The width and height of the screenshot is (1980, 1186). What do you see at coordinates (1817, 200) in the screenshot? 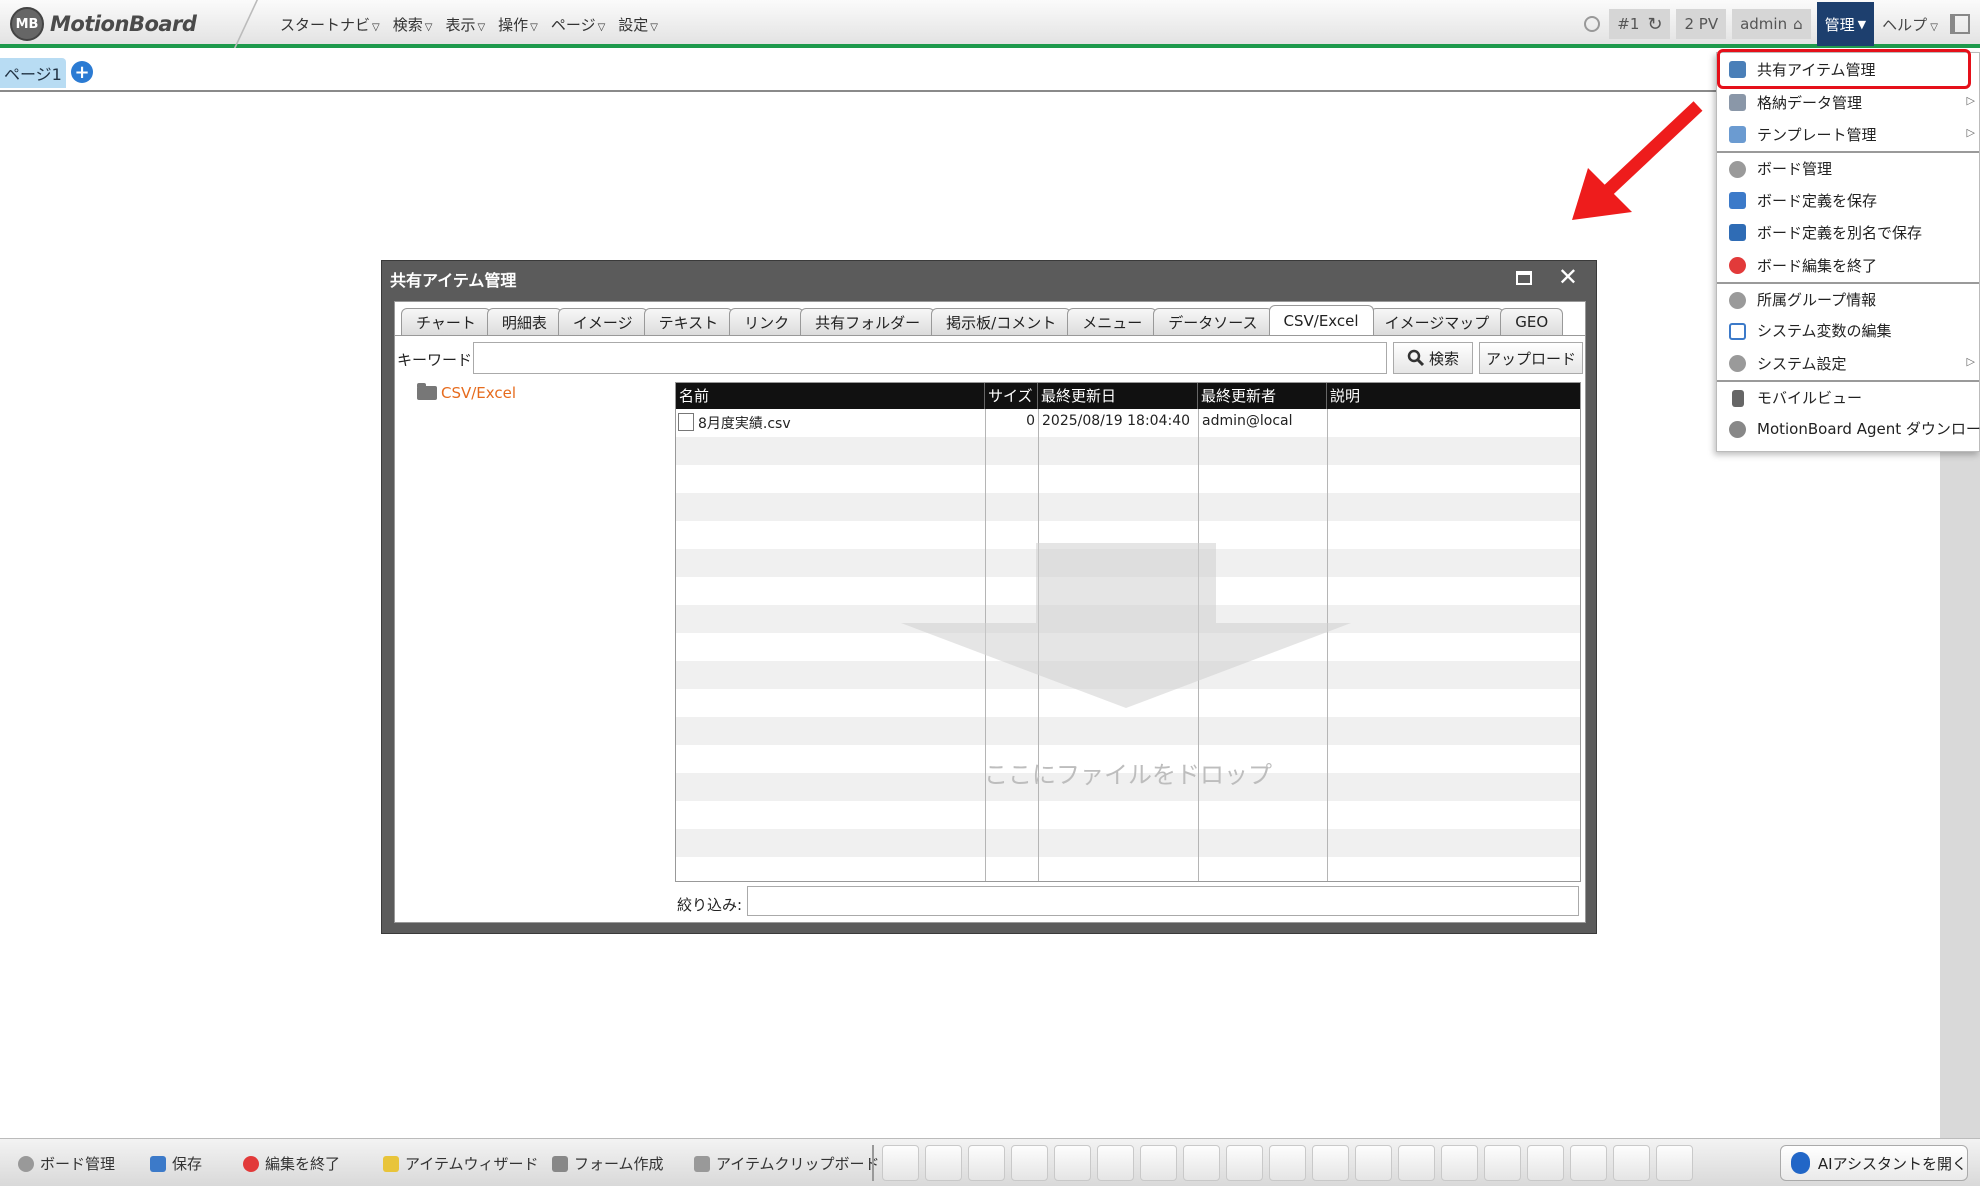
I see `menu-save-board-label: ボード定義を保存` at bounding box center [1817, 200].